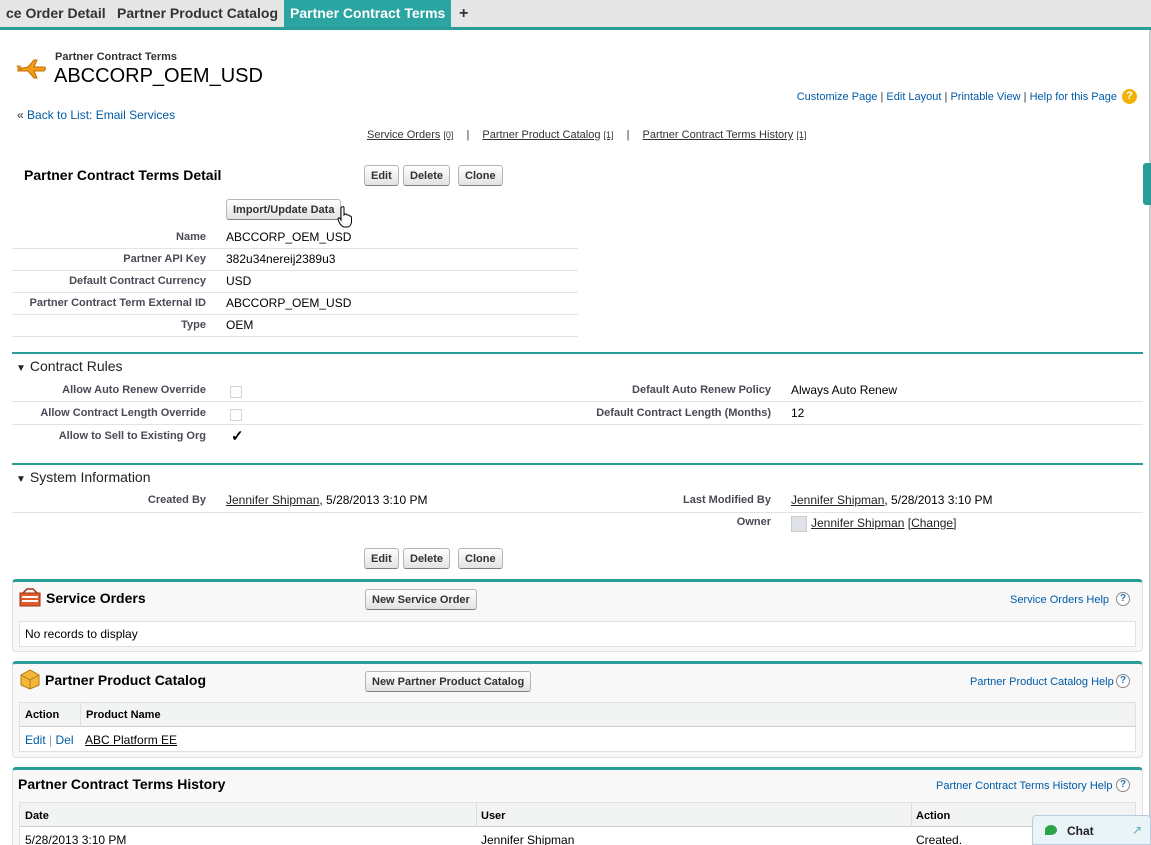 The image size is (1151, 845). Describe the element at coordinates (131, 740) in the screenshot. I see `product-name-link: ABC Platform EE` at that location.